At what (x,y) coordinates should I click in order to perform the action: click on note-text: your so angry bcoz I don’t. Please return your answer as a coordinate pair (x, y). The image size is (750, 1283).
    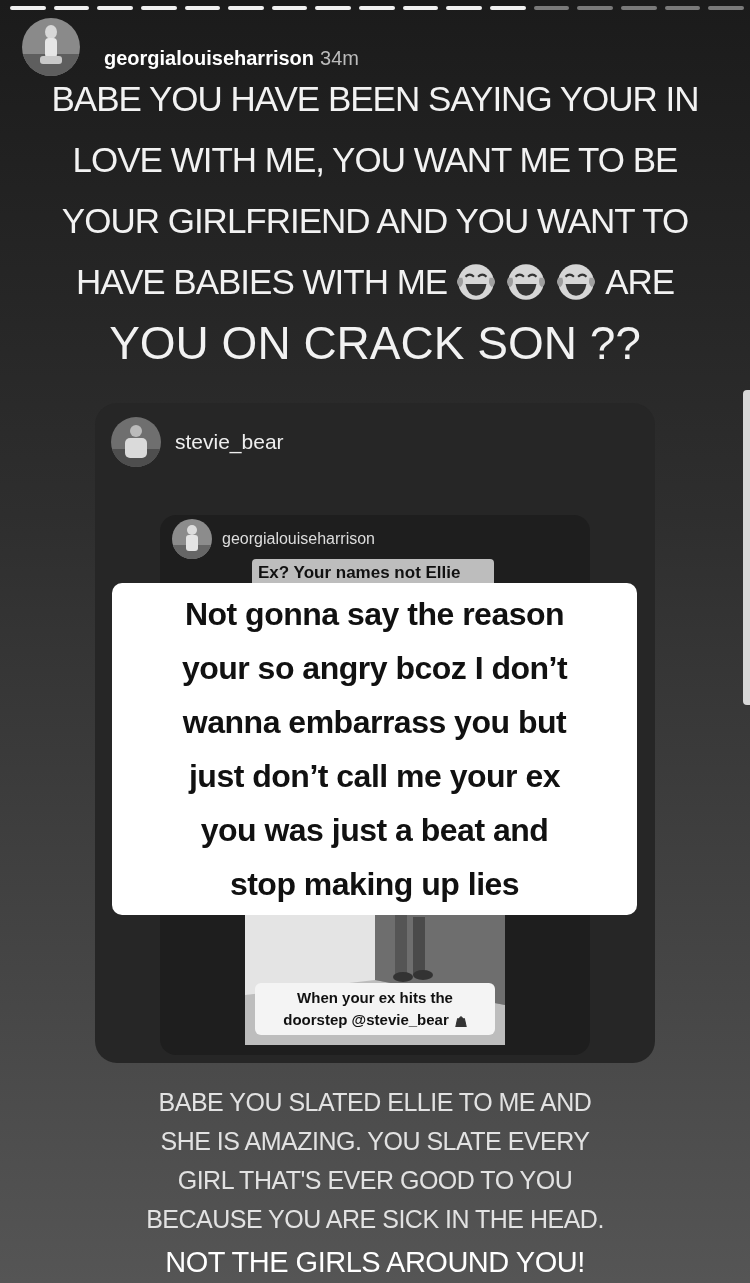
    Looking at the image, I should click on (374, 668).